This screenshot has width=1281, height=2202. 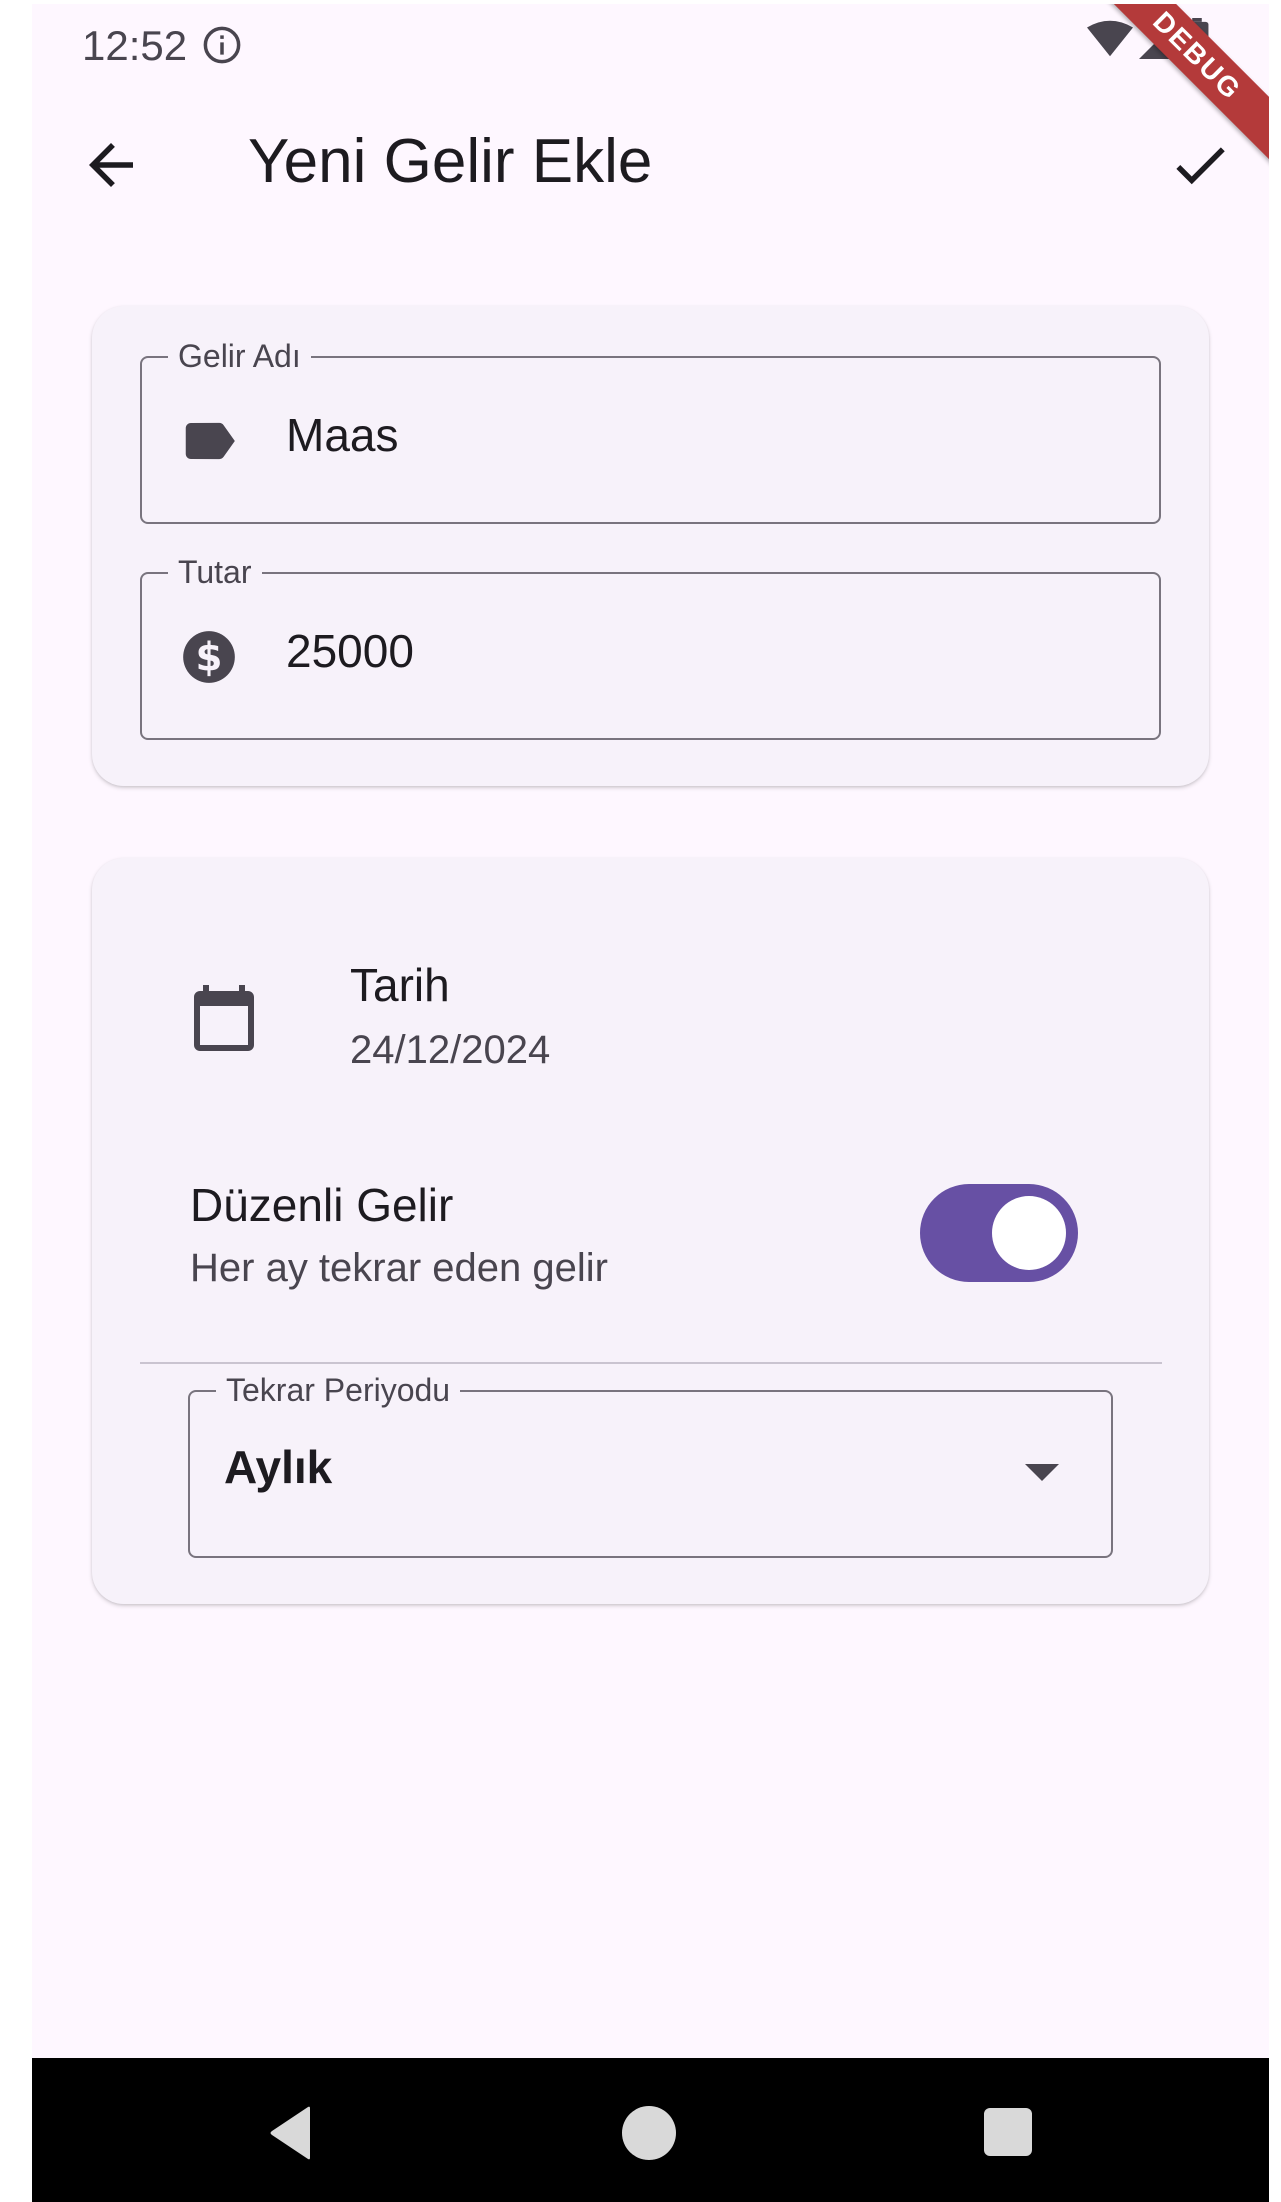 What do you see at coordinates (650, 430) in the screenshot?
I see `income-name-field: Gelir Adı Maas` at bounding box center [650, 430].